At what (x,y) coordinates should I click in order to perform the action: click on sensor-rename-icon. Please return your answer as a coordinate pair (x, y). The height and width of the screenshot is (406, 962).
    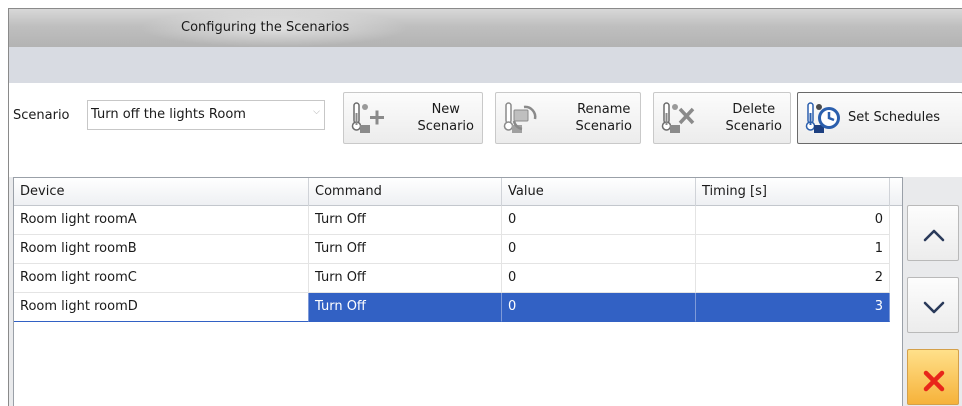
    Looking at the image, I should click on (520, 117).